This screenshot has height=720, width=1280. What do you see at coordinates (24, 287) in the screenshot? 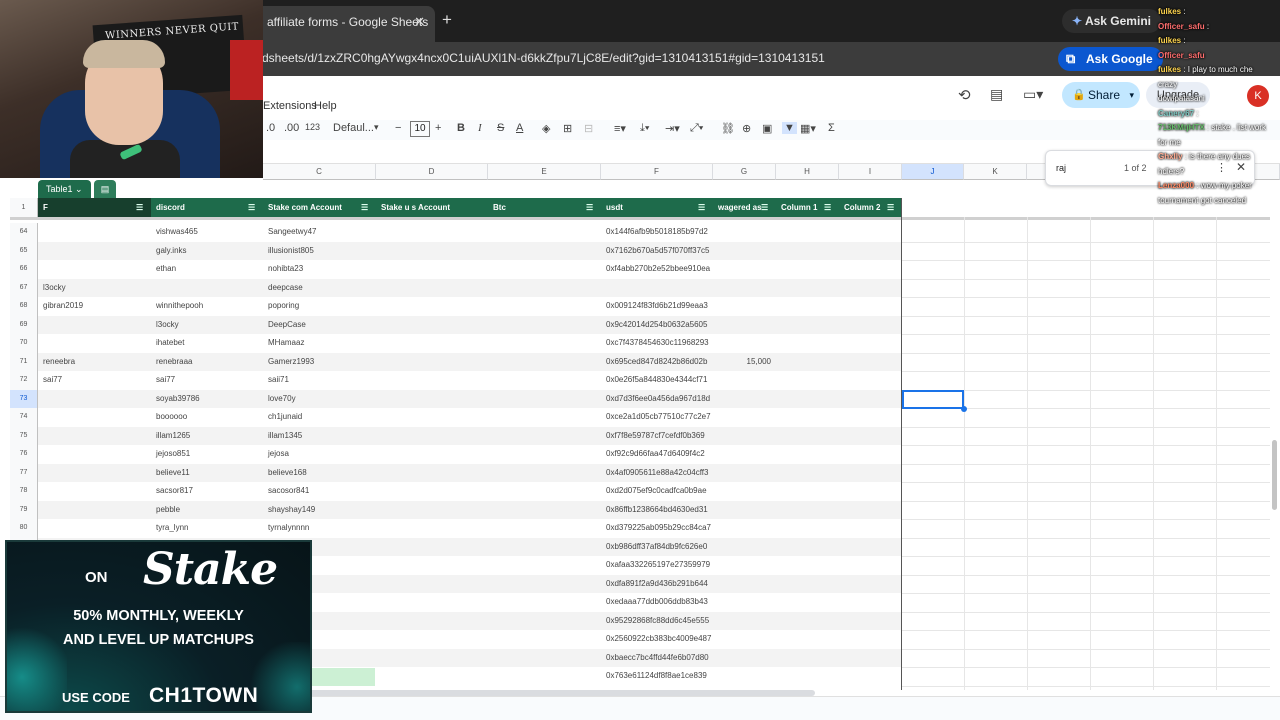
I see `row-number: 67` at bounding box center [24, 287].